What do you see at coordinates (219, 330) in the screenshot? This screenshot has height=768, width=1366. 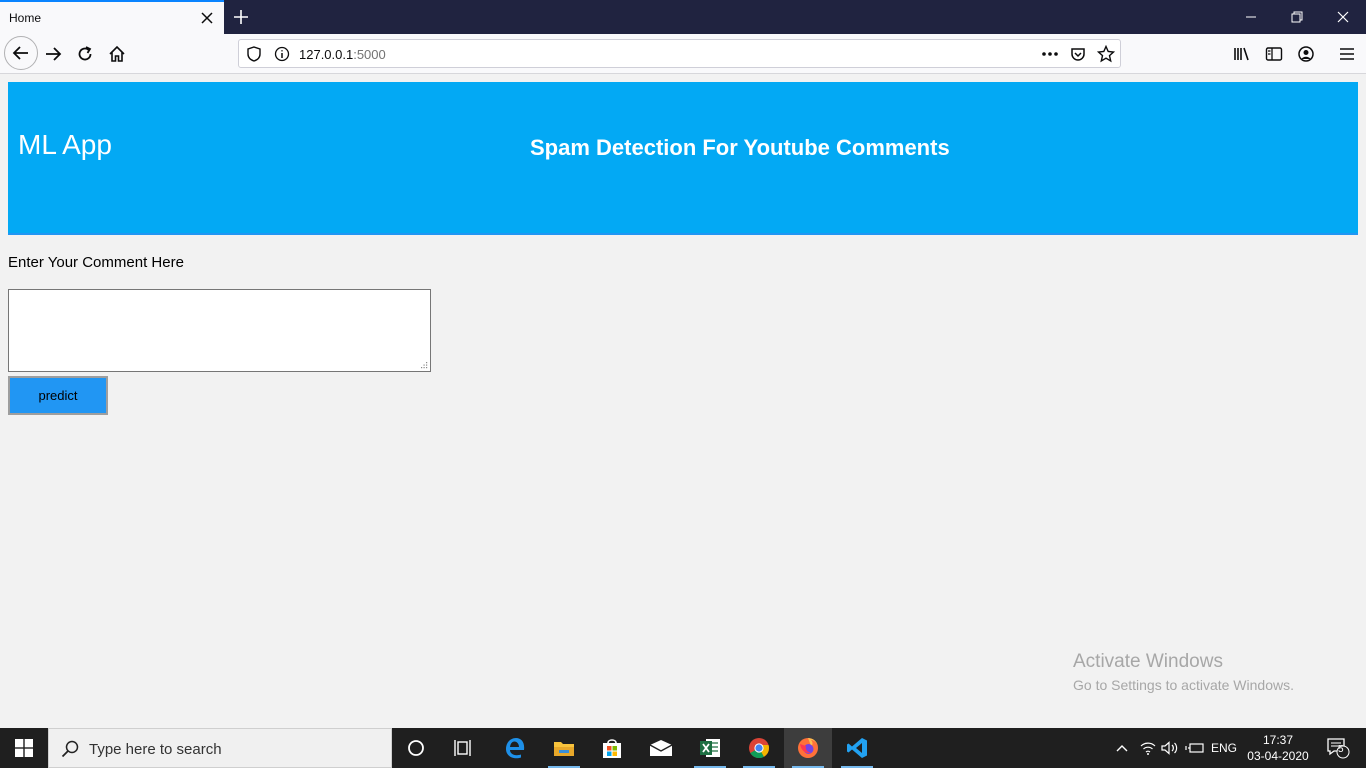 I see `comment-input` at bounding box center [219, 330].